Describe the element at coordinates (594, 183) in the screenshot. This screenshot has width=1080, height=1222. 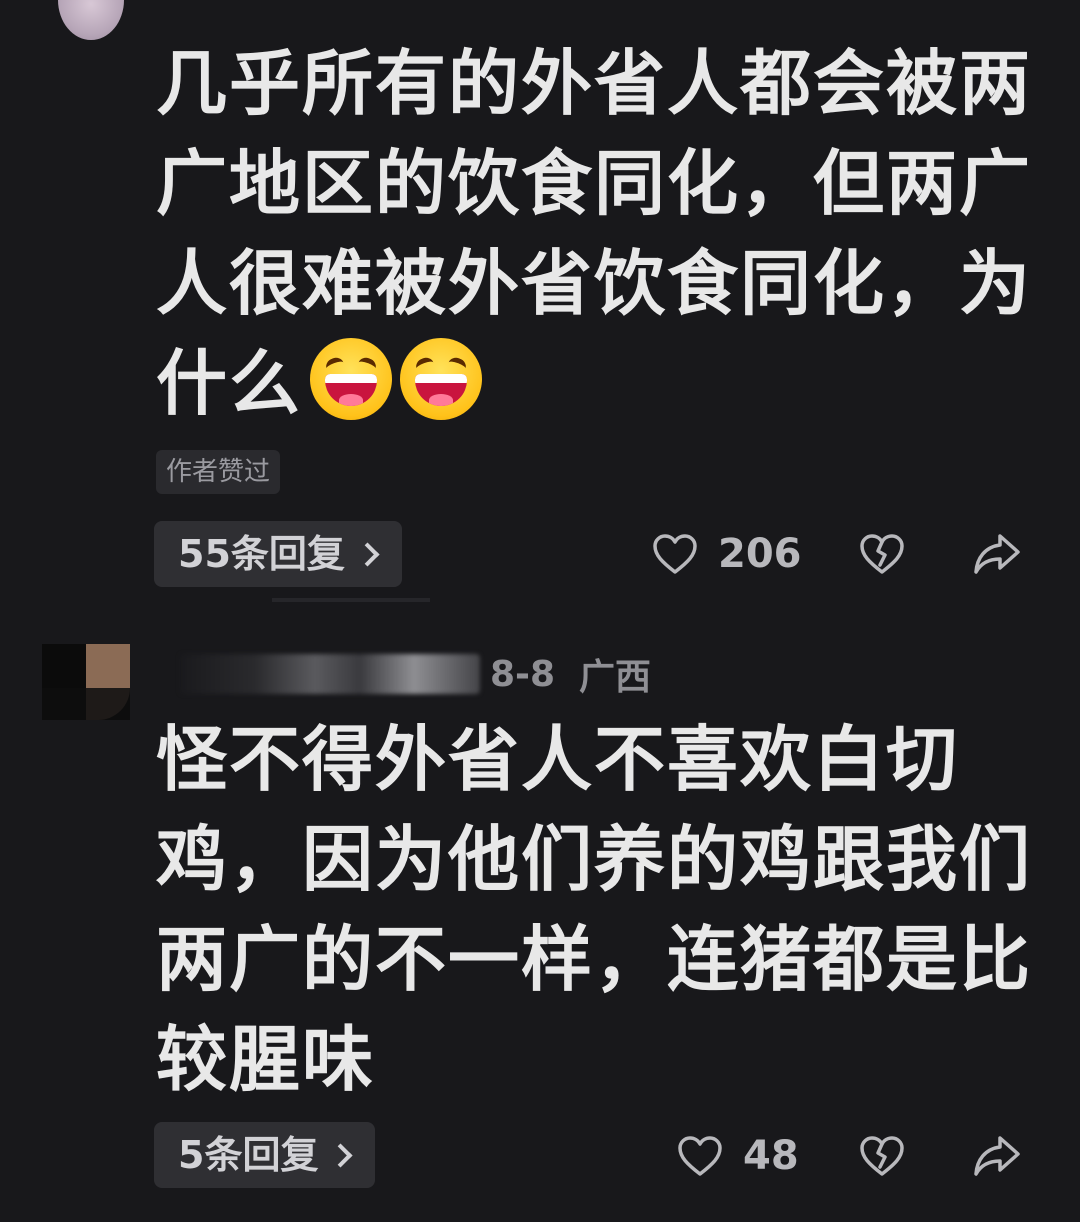
I see `comment-line: 广地区的饮食同化，但两广` at that location.